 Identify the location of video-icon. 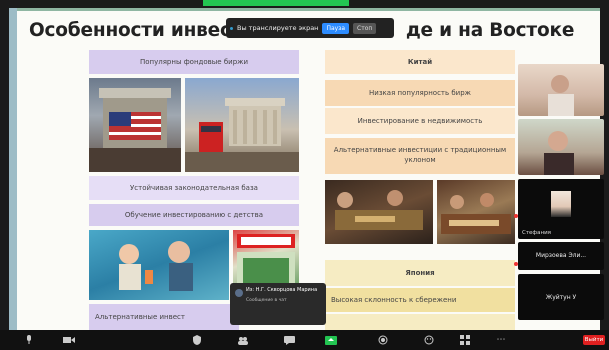
(69, 340).